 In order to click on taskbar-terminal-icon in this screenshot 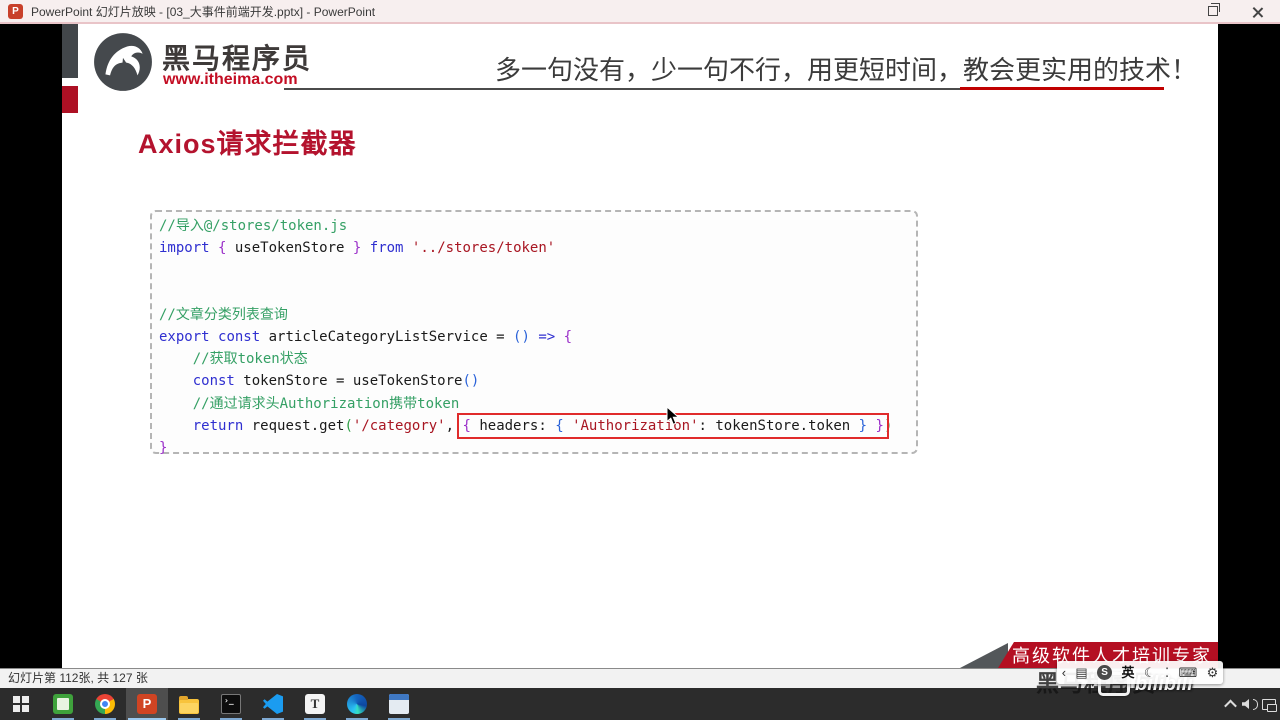, I will do `click(231, 704)`.